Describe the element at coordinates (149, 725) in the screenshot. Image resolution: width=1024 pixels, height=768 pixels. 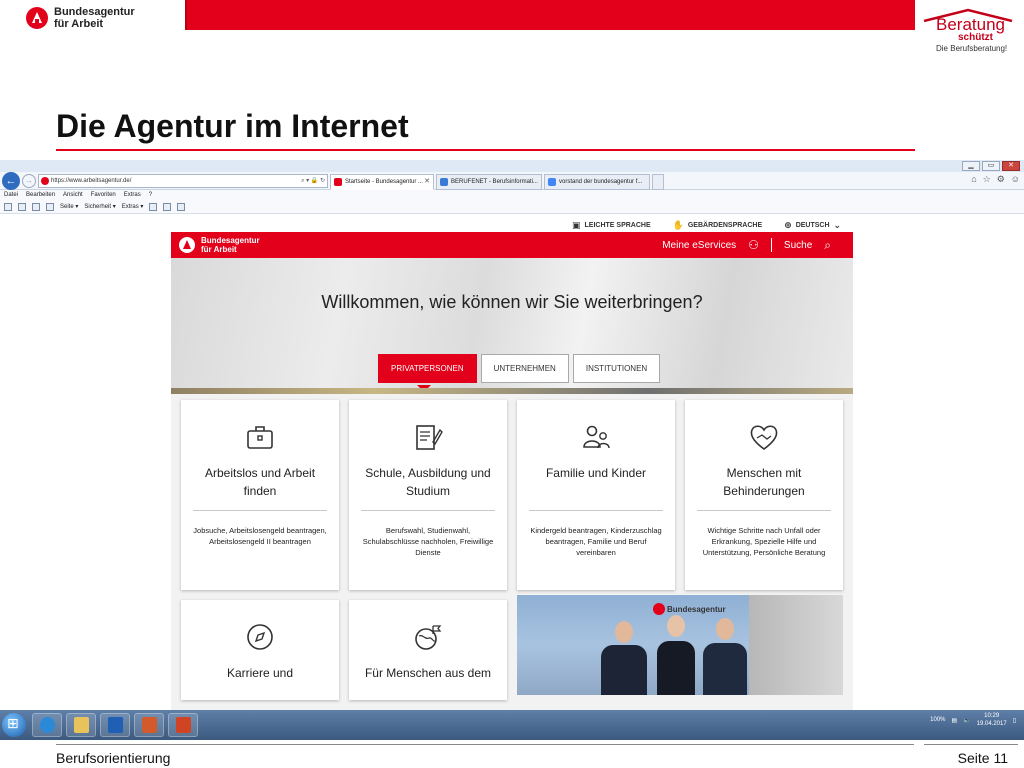
I see `taskbar-contacts` at that location.